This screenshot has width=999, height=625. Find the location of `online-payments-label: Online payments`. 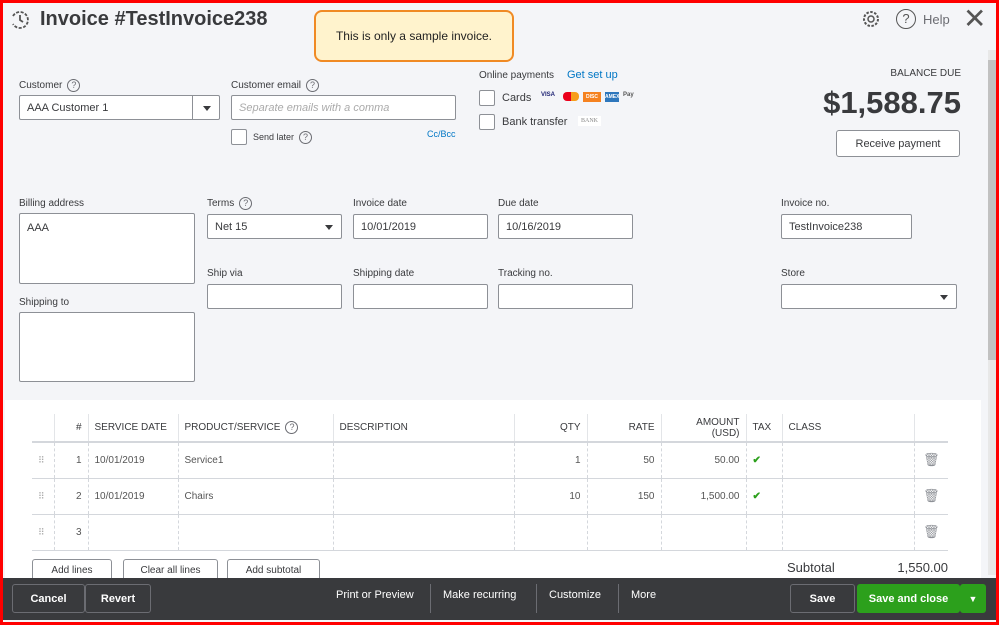

online-payments-label: Online payments is located at coordinates (517, 75).